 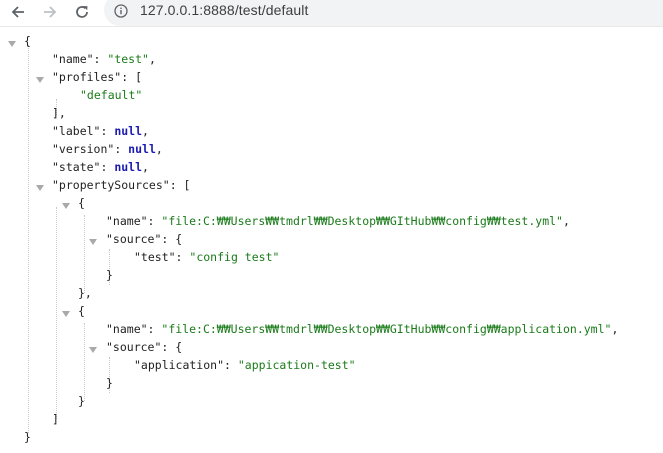 What do you see at coordinates (55, 419) in the screenshot?
I see `json-line: ]` at bounding box center [55, 419].